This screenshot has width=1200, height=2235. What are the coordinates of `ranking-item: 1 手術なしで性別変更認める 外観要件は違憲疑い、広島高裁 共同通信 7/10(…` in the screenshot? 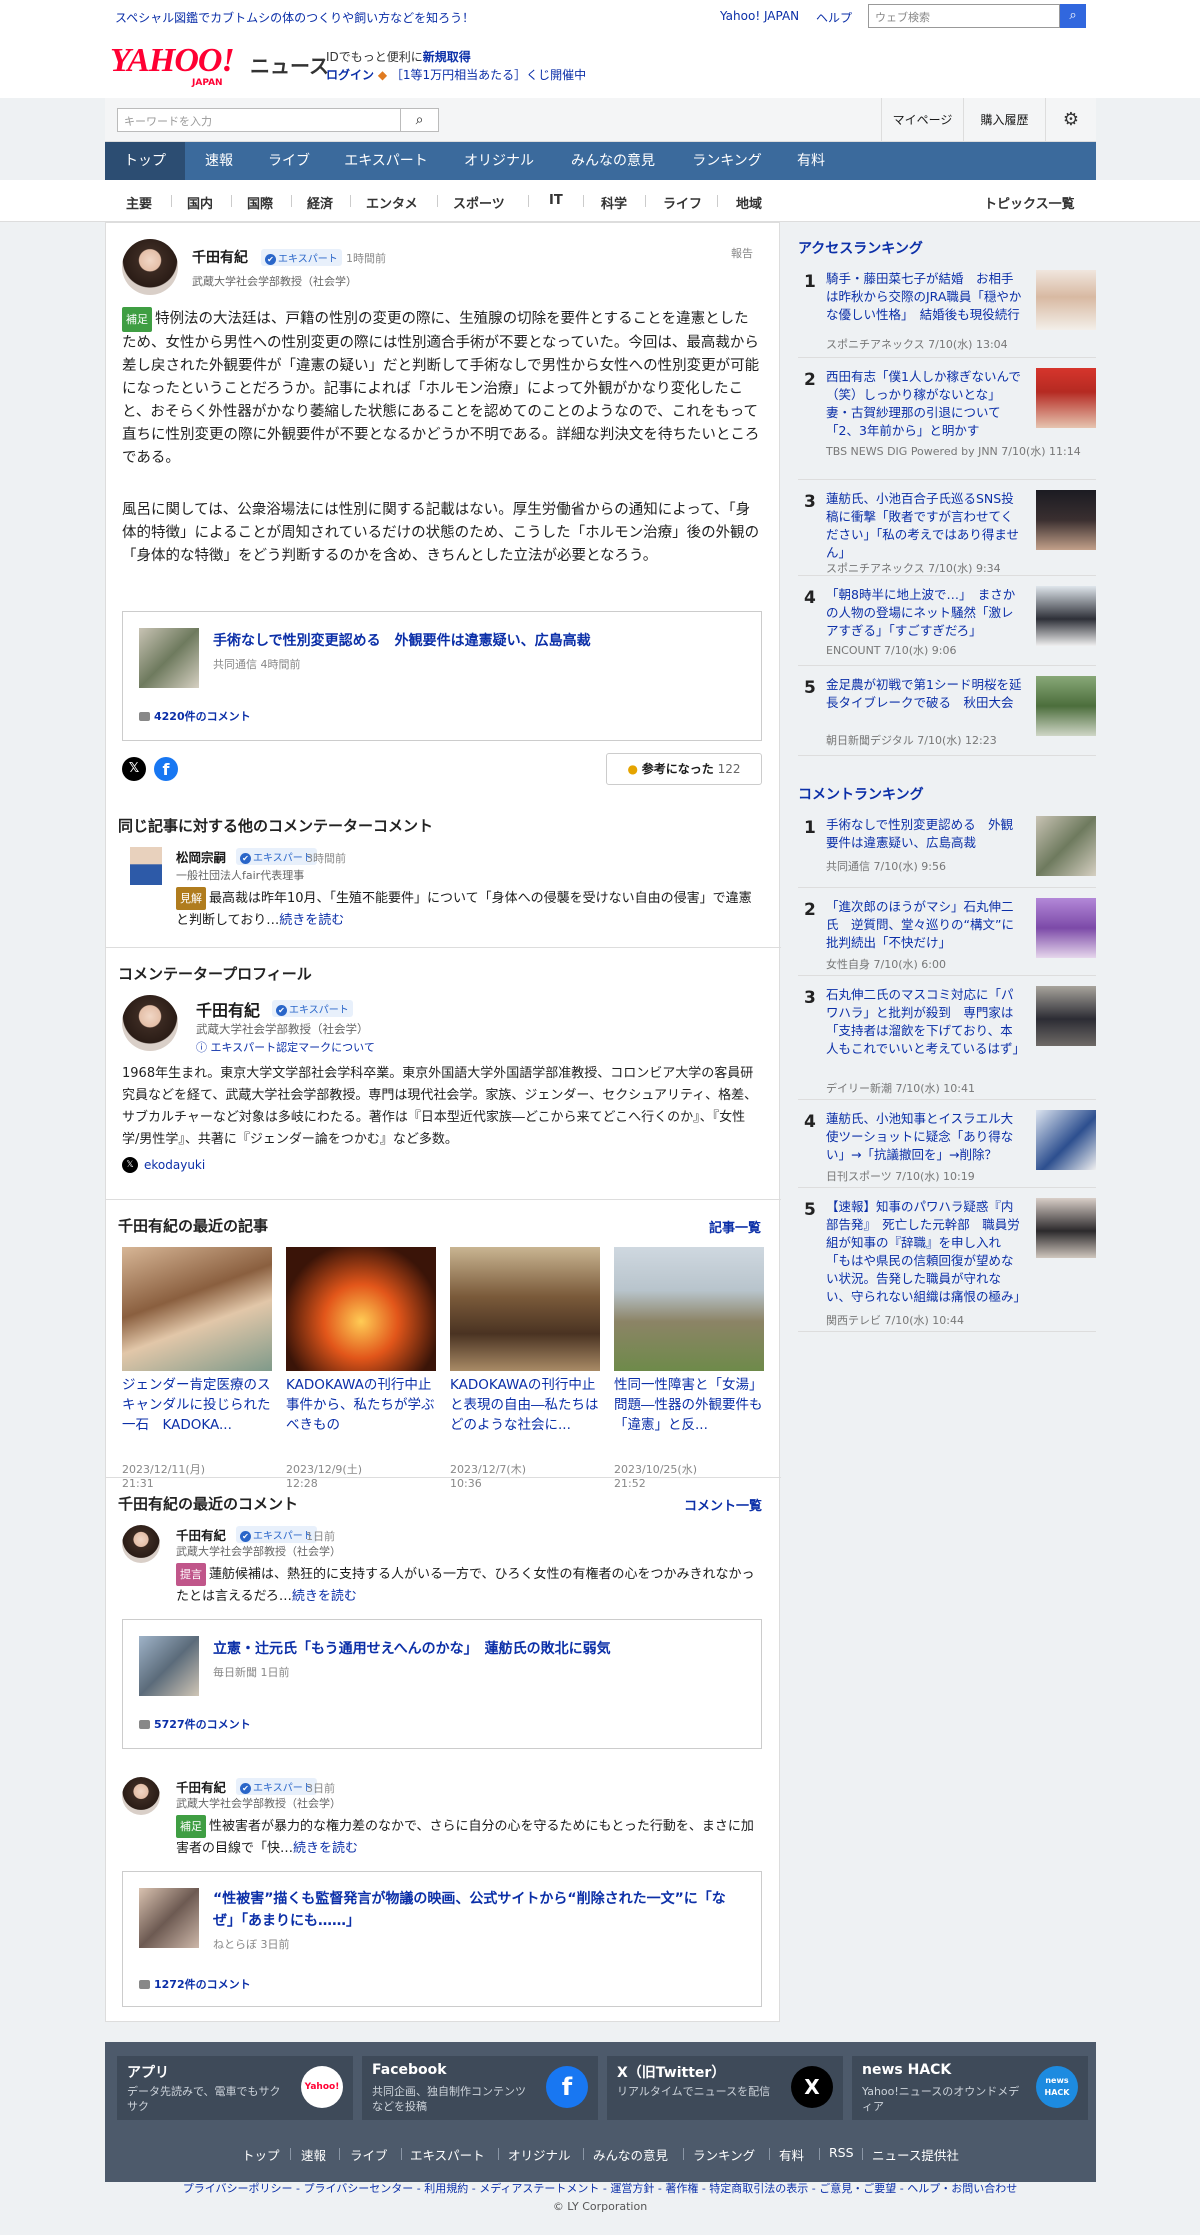 It's located at (947, 852).